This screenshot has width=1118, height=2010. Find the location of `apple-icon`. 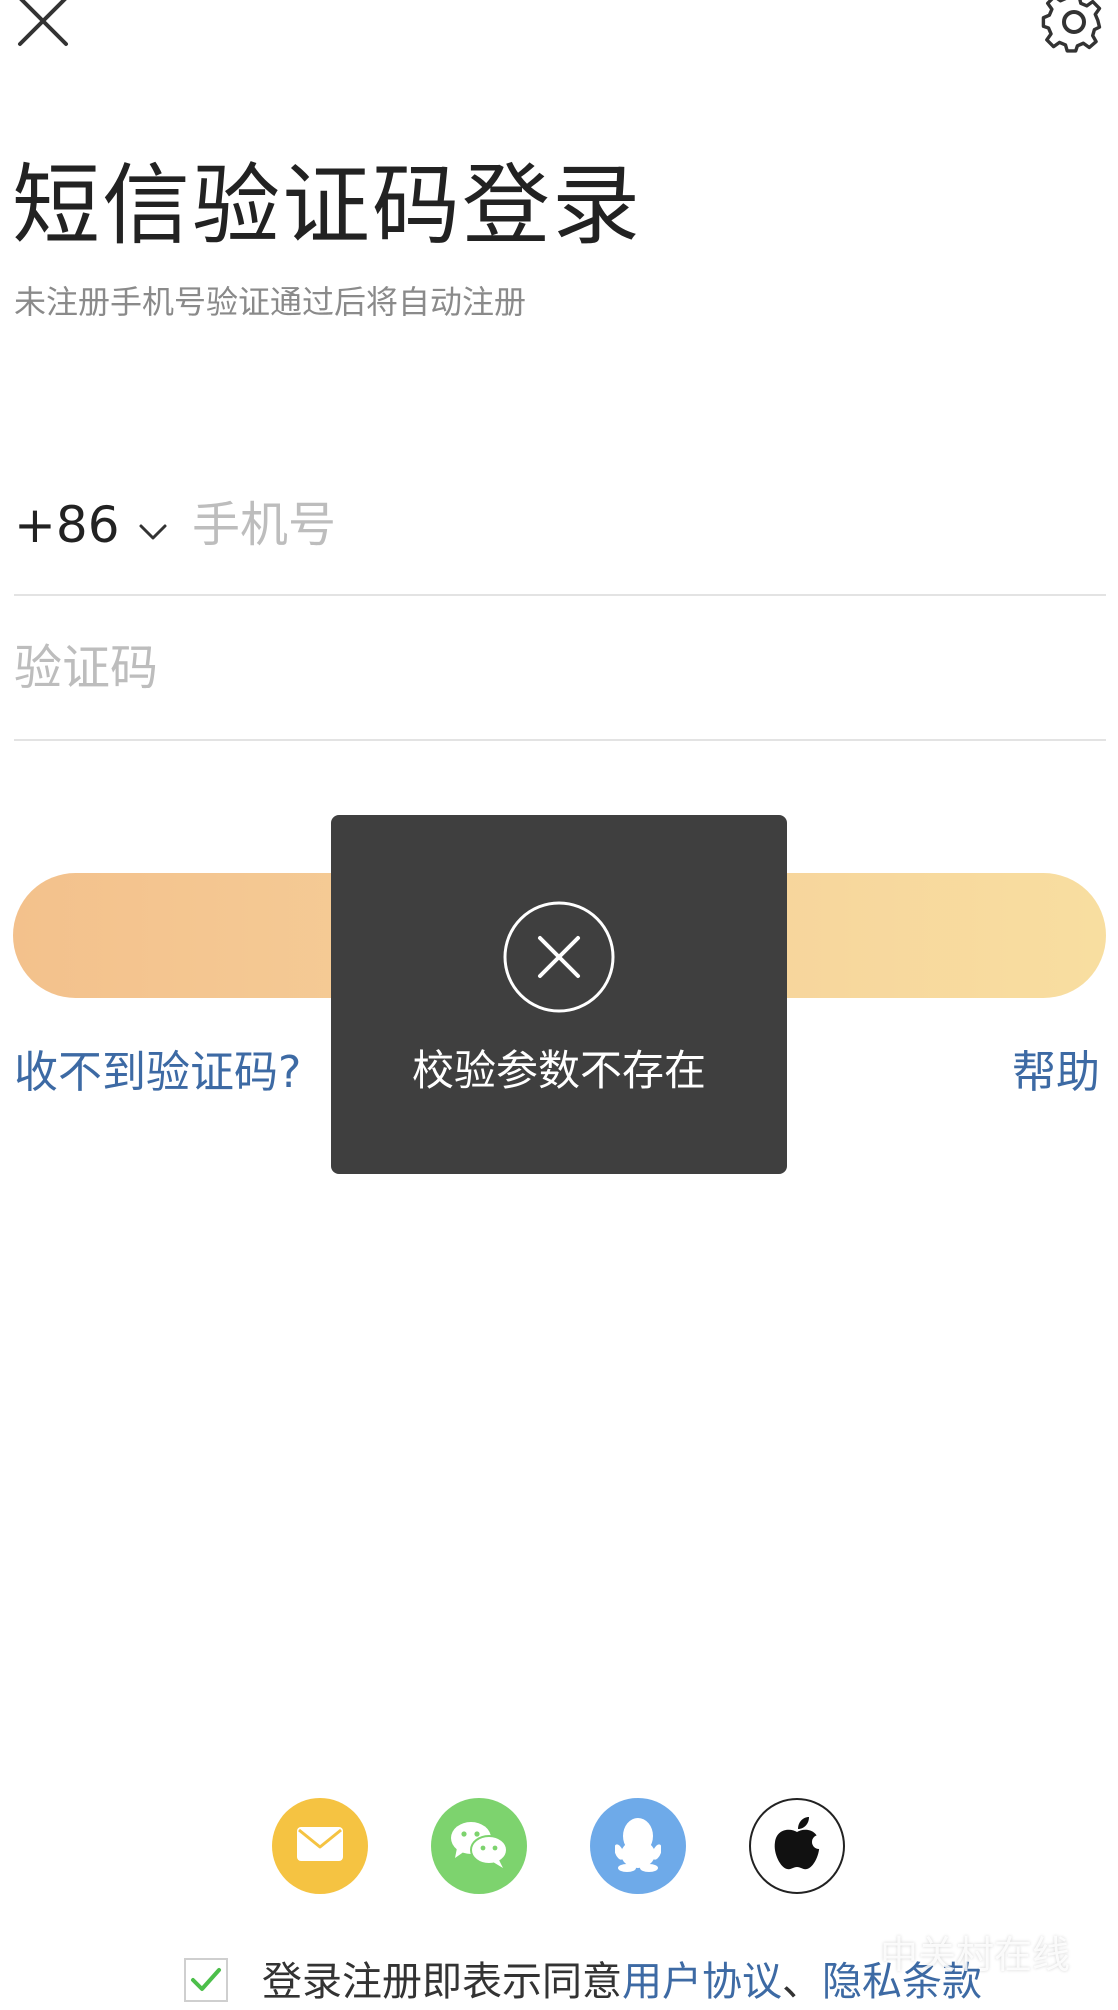

apple-icon is located at coordinates (799, 1846).